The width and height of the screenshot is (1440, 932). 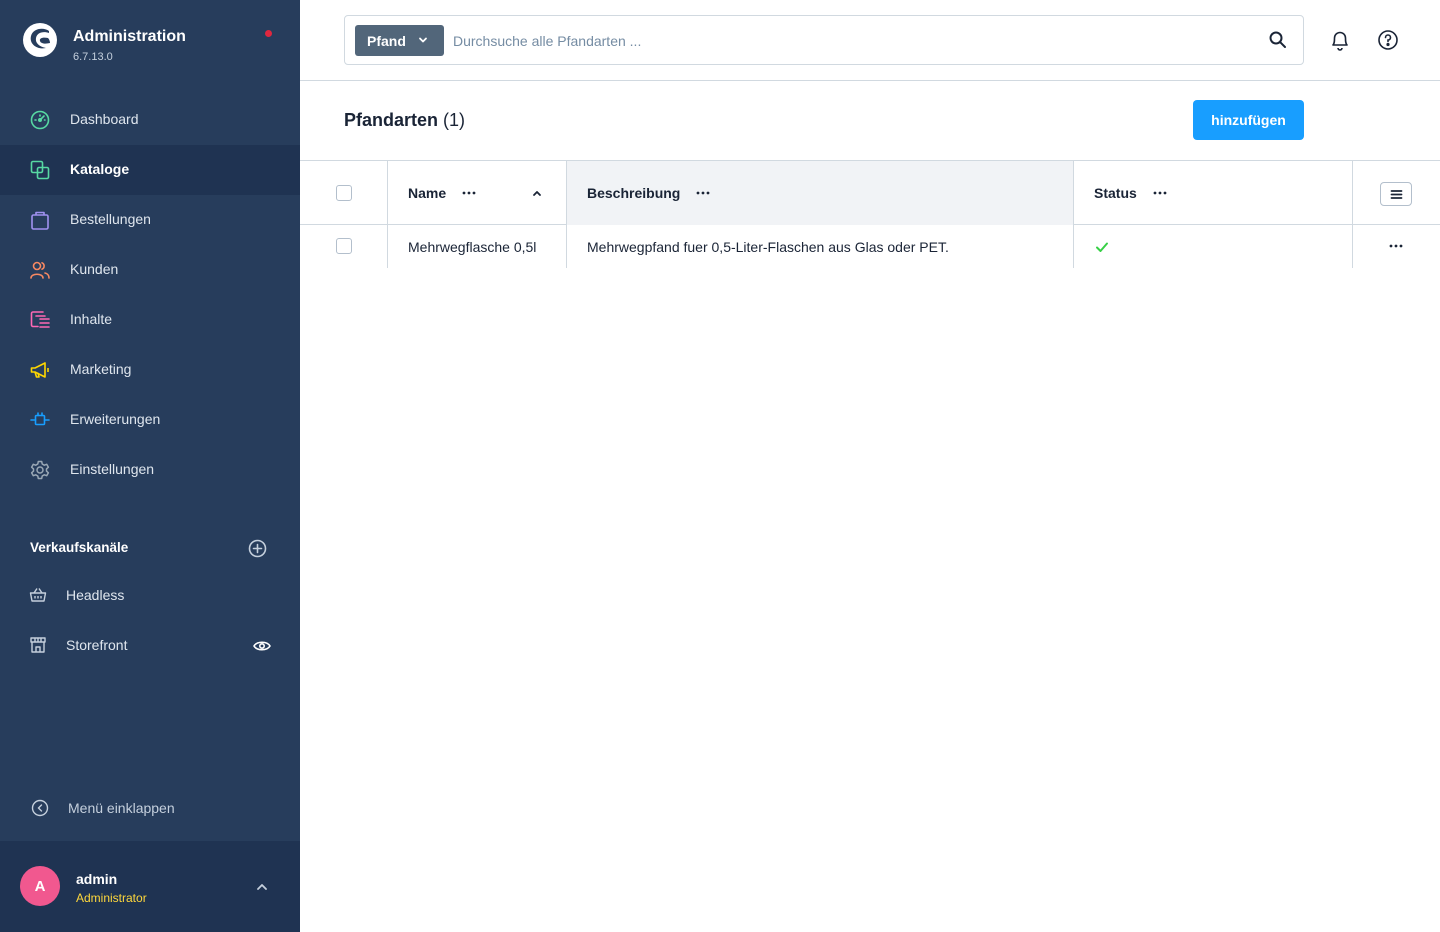 What do you see at coordinates (100, 169) in the screenshot?
I see `sidebar-item-label: Kataloge` at bounding box center [100, 169].